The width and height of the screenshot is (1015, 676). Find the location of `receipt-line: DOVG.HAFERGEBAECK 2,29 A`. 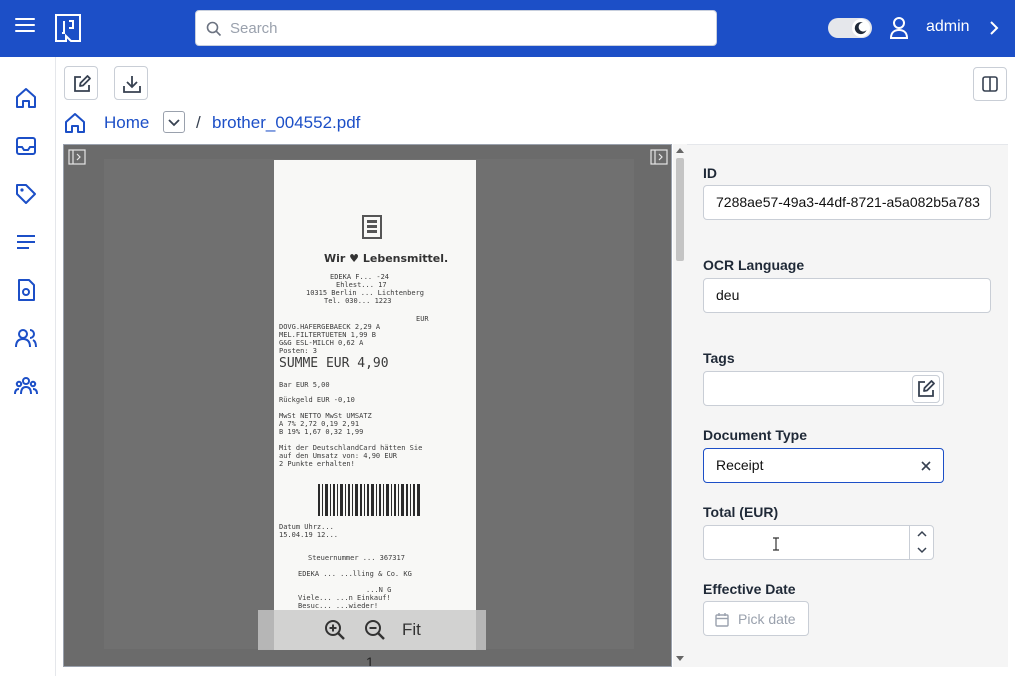

receipt-line: DOVG.HAFERGEBAECK 2,29 A is located at coordinates (330, 327).